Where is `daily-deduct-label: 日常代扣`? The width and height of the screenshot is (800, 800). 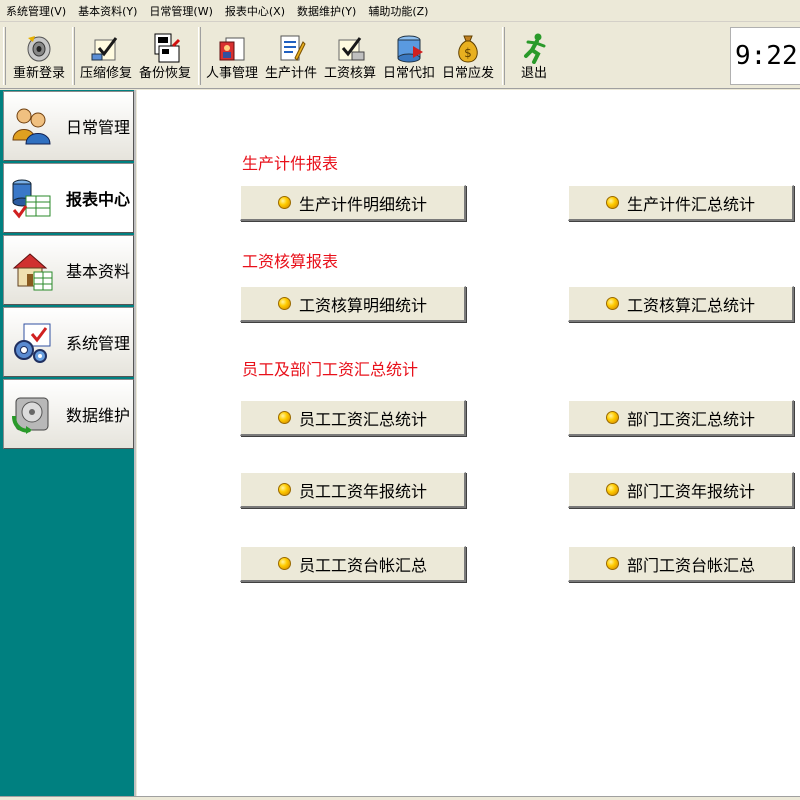 daily-deduct-label: 日常代扣 is located at coordinates (408, 73).